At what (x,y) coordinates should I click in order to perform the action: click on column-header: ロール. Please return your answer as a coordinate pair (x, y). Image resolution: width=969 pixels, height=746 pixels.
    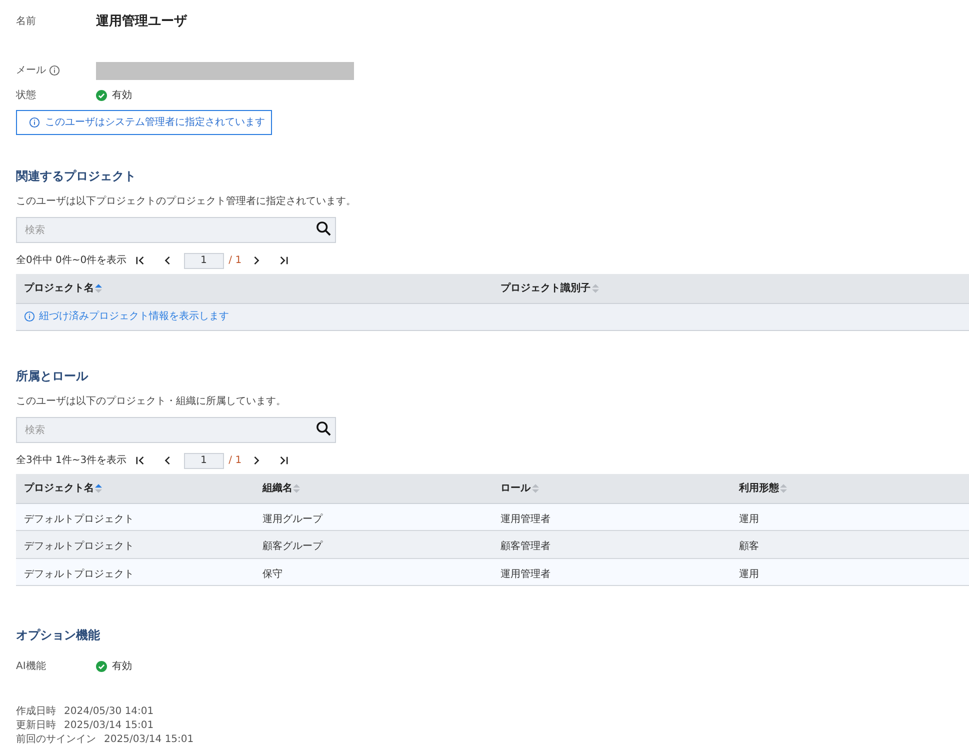
    Looking at the image, I should click on (515, 488).